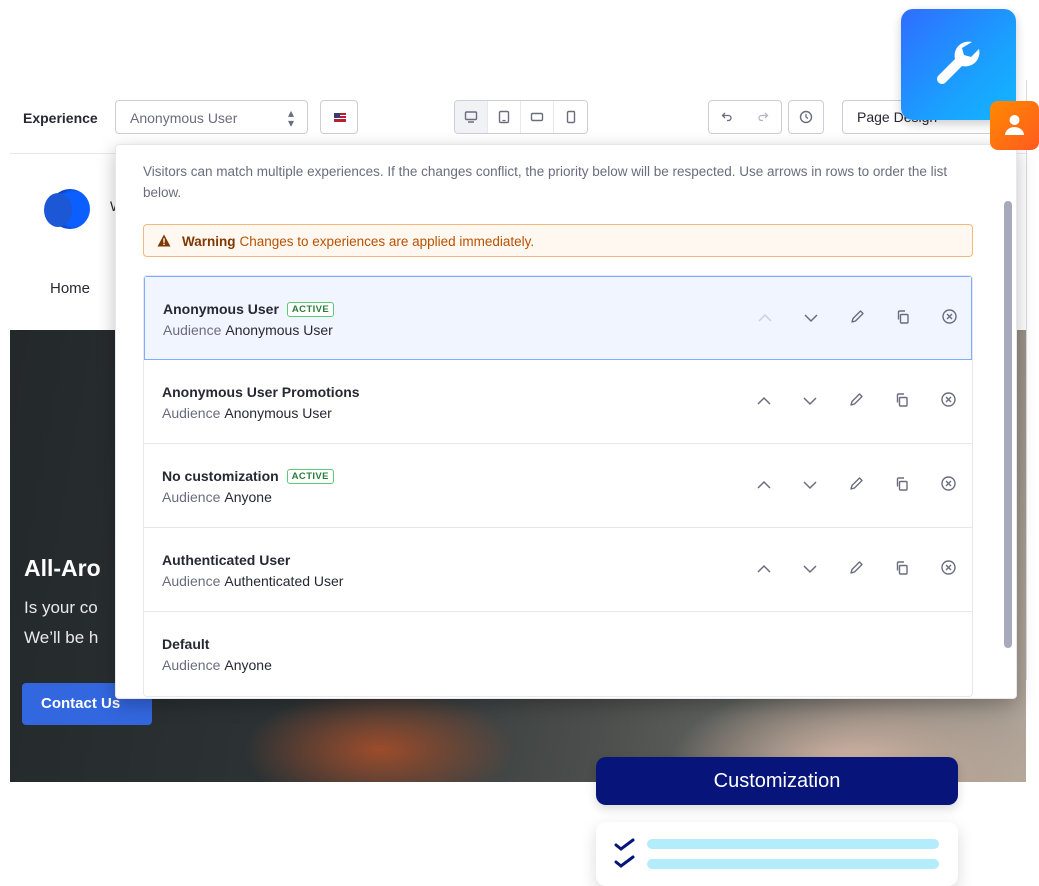 This screenshot has width=1039, height=886. What do you see at coordinates (1008, 424) in the screenshot?
I see `scrollbar` at bounding box center [1008, 424].